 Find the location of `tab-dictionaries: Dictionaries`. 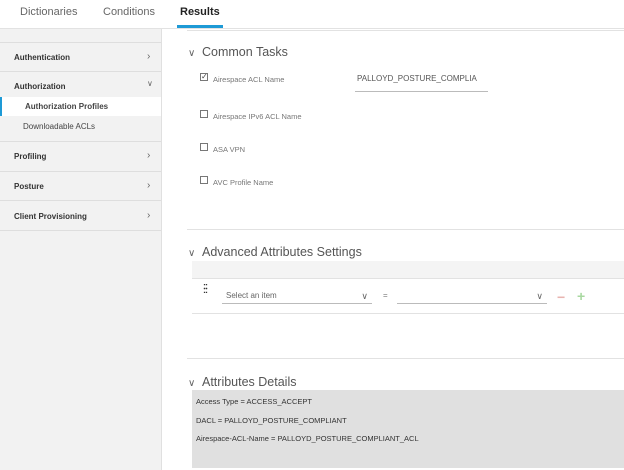

tab-dictionaries: Dictionaries is located at coordinates (48, 12).